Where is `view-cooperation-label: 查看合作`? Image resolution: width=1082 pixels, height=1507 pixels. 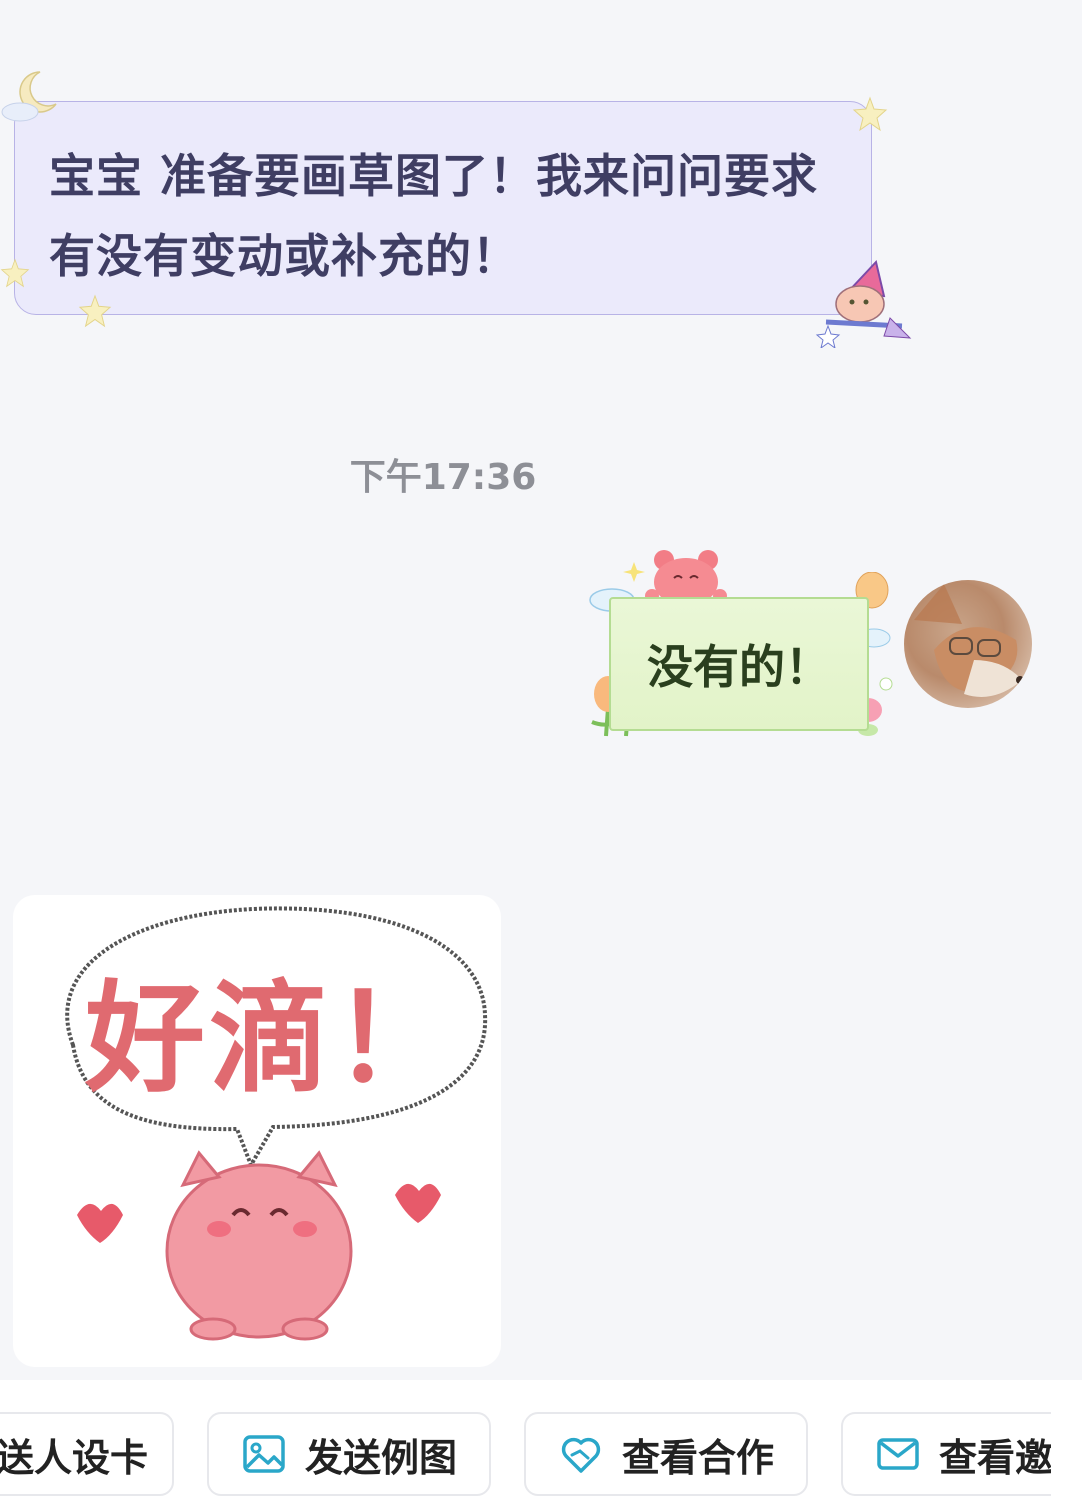
view-cooperation-label: 查看合作 is located at coordinates (698, 1457).